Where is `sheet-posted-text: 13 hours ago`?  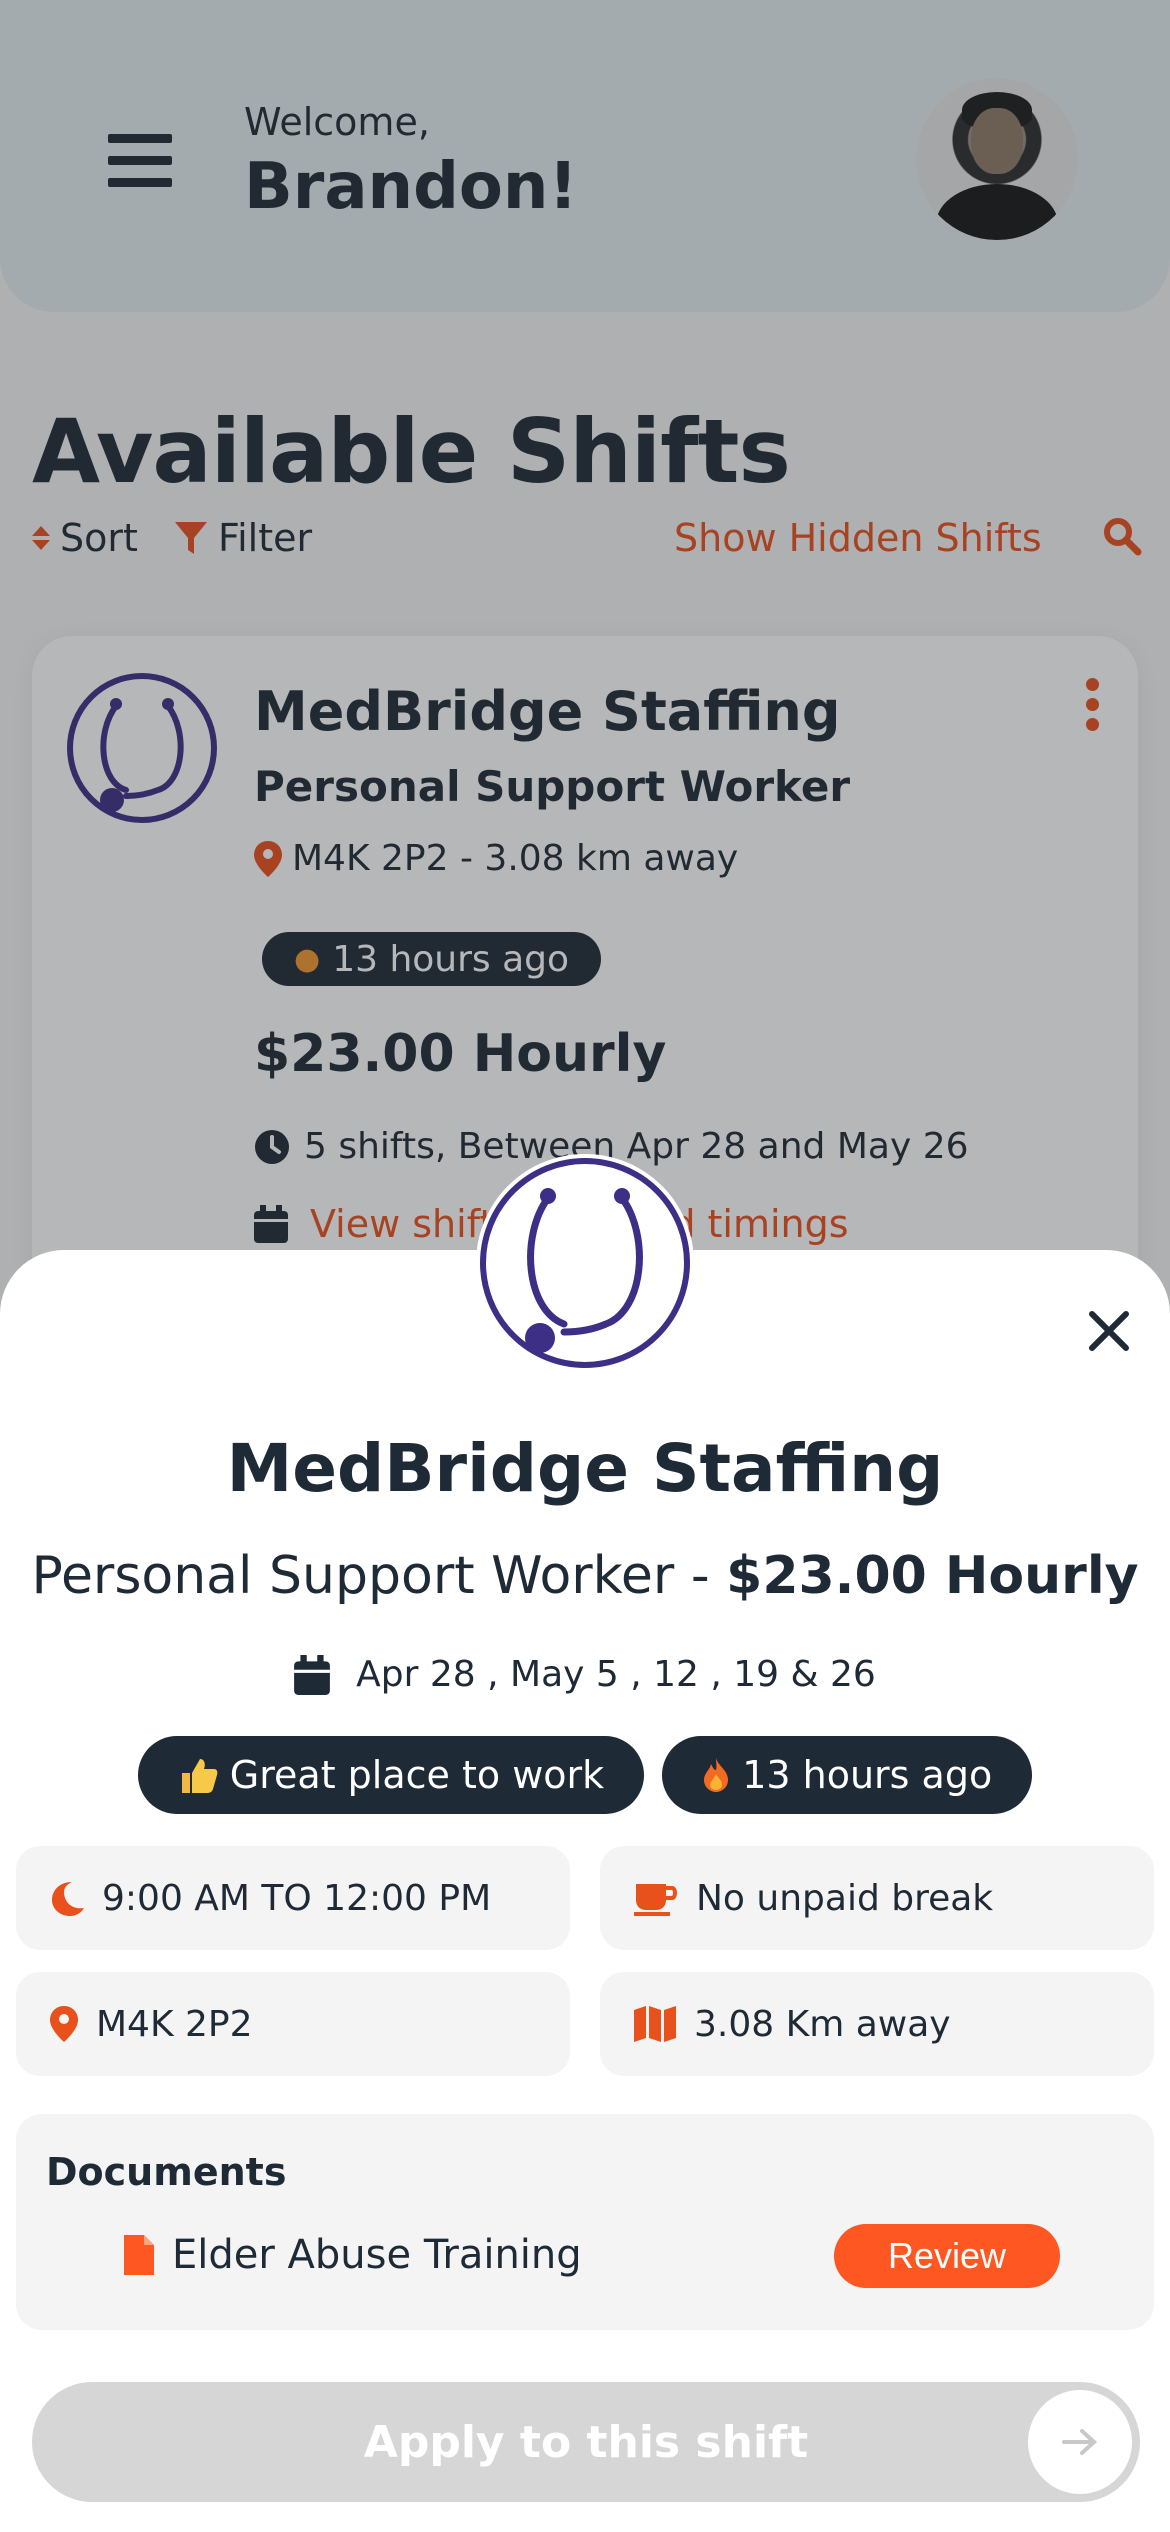 sheet-posted-text: 13 hours ago is located at coordinates (867, 1775).